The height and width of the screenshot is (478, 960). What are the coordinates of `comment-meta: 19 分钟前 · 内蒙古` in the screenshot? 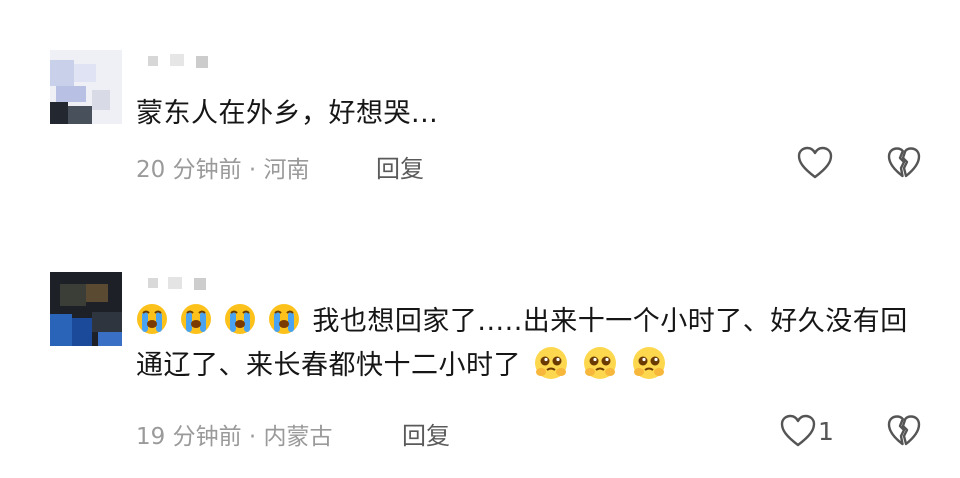 It's located at (234, 434).